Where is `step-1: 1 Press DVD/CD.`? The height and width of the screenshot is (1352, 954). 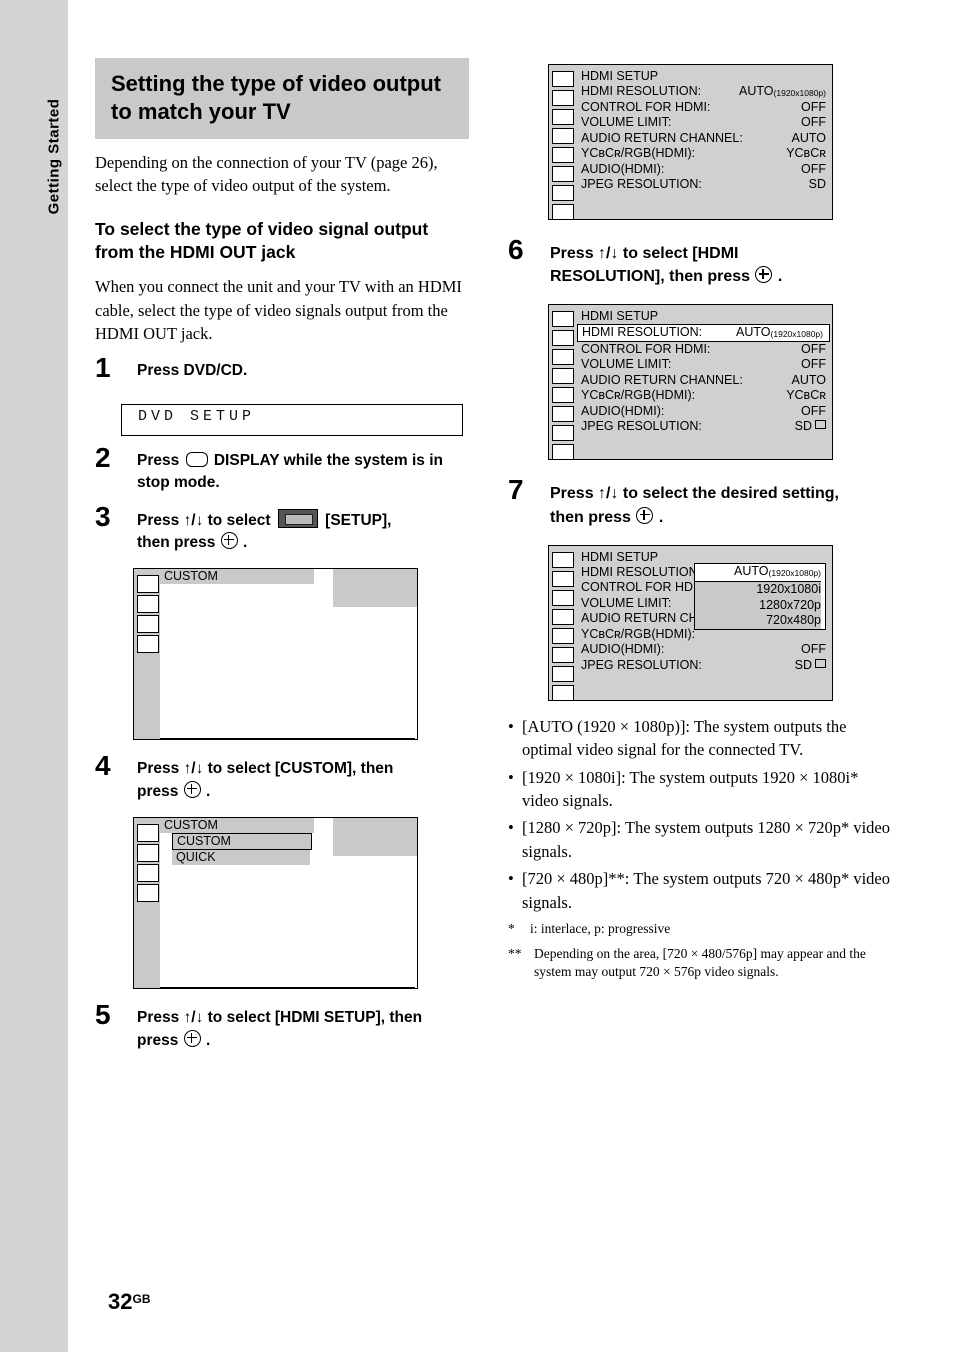 step-1: 1 Press DVD/CD. is located at coordinates (282, 371).